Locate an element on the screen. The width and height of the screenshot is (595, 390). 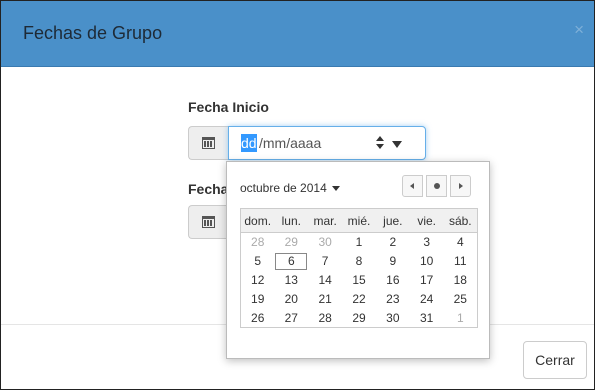
caret-down-icon is located at coordinates (335, 189).